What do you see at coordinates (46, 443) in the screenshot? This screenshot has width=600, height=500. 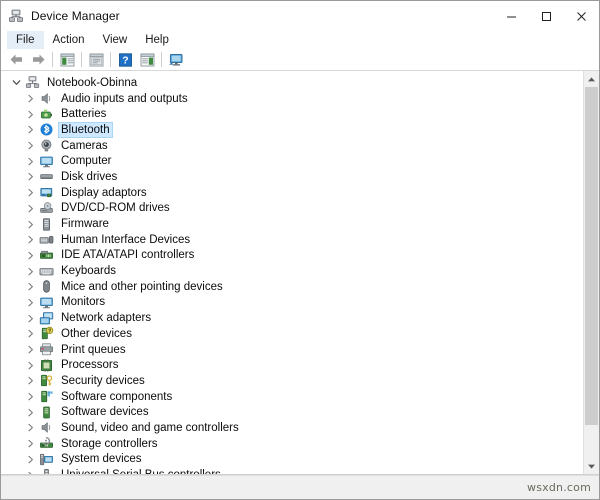 I see `storage-controller-icon` at bounding box center [46, 443].